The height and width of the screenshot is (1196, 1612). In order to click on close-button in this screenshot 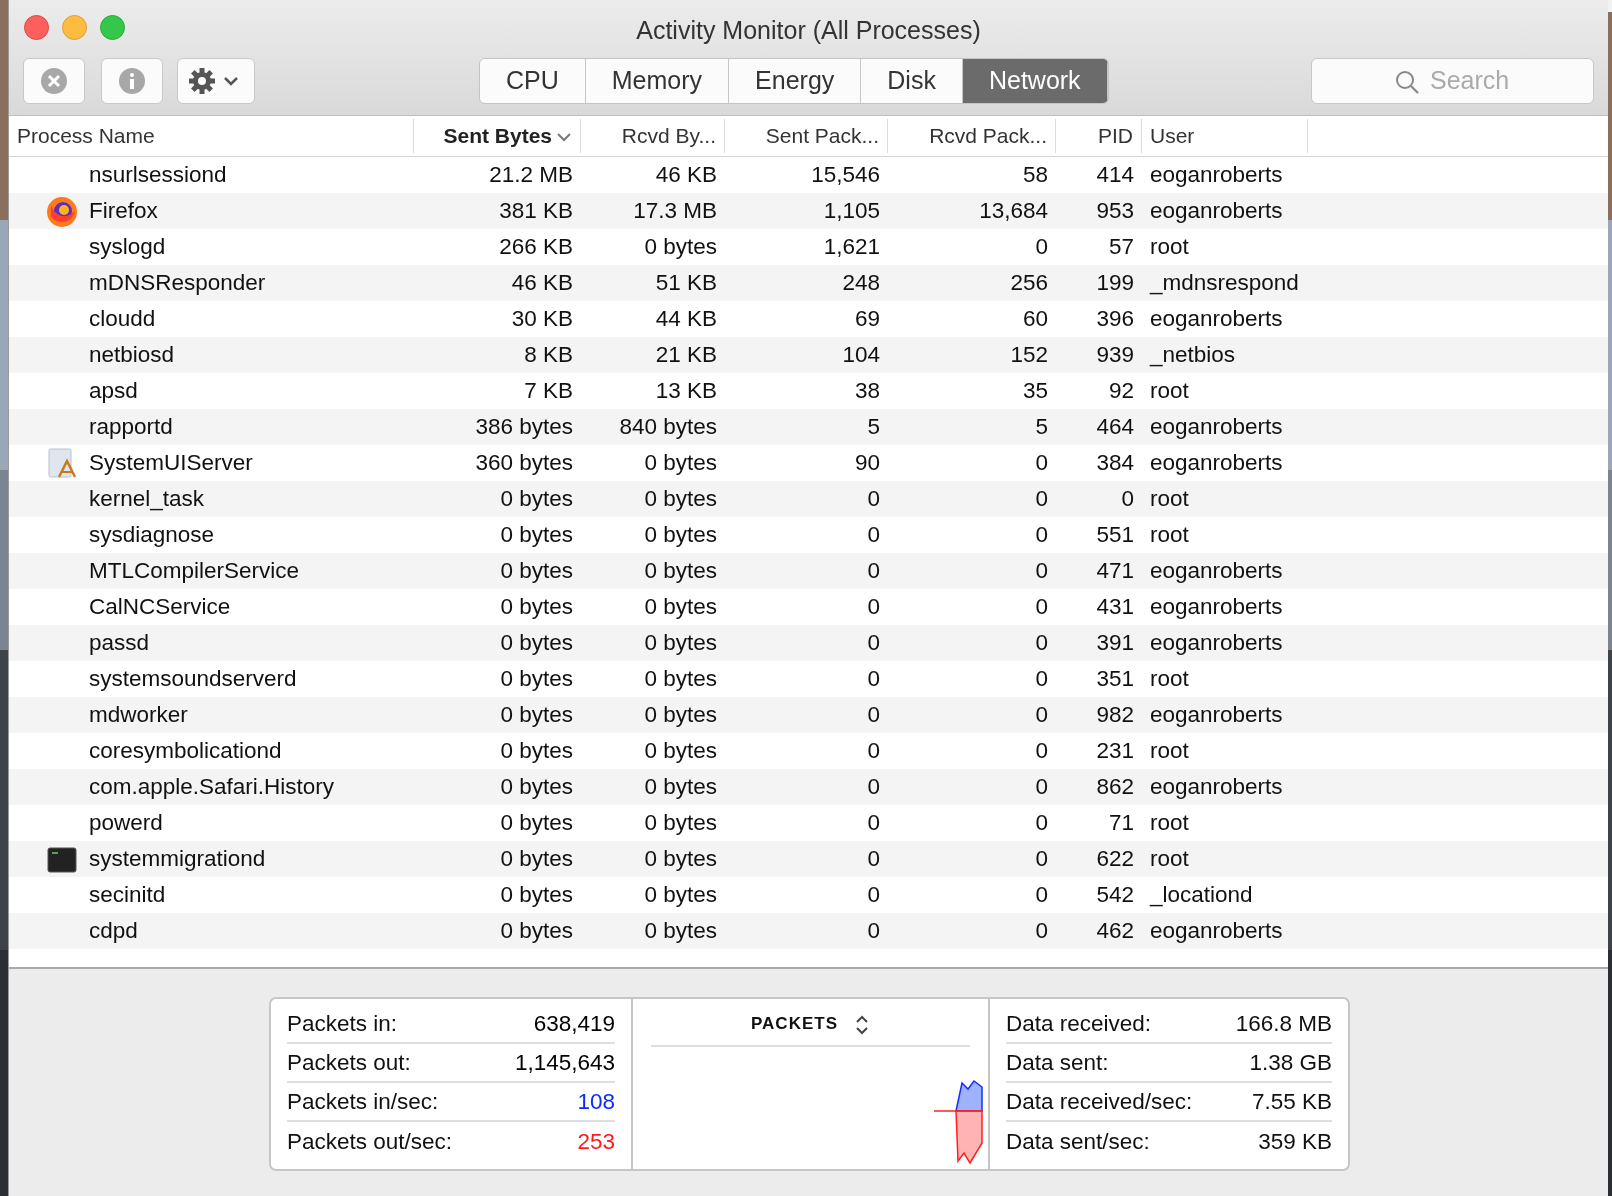, I will do `click(36, 27)`.